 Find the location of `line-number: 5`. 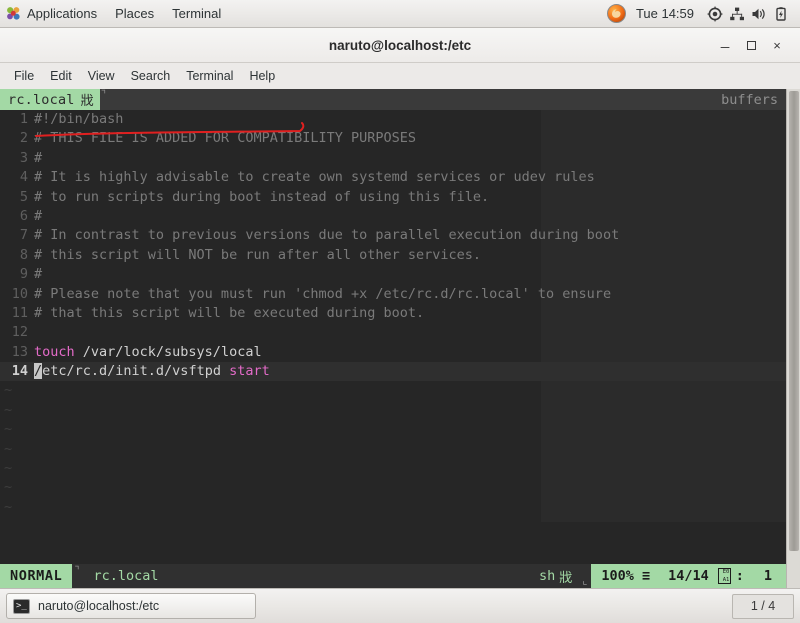

line-number: 5 is located at coordinates (23, 196).